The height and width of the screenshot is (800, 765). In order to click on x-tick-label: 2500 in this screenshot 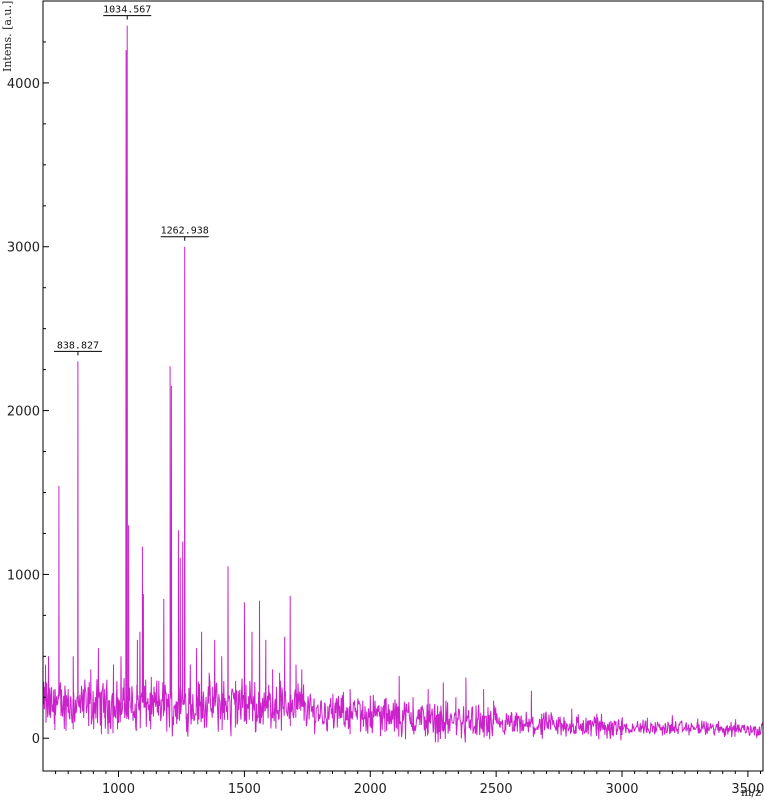, I will do `click(496, 789)`.